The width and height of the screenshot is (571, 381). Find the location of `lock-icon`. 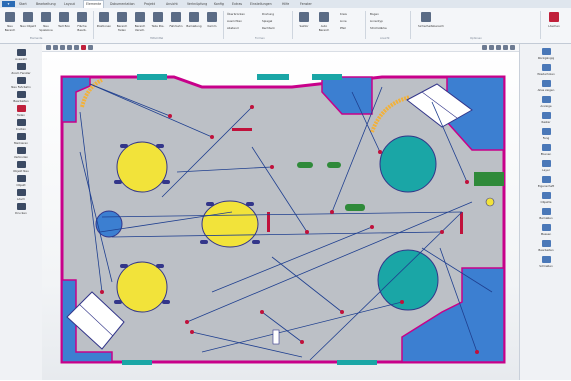

lock-icon is located at coordinates (505, 47).